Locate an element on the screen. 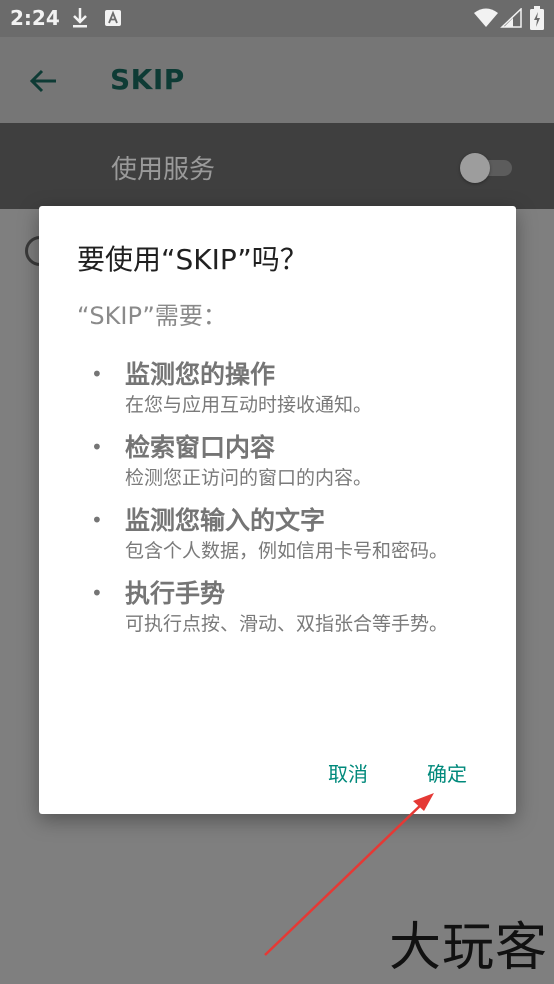  list-item: • 监测您的操作 在您与应用互动时接收通知。 is located at coordinates (276, 390).